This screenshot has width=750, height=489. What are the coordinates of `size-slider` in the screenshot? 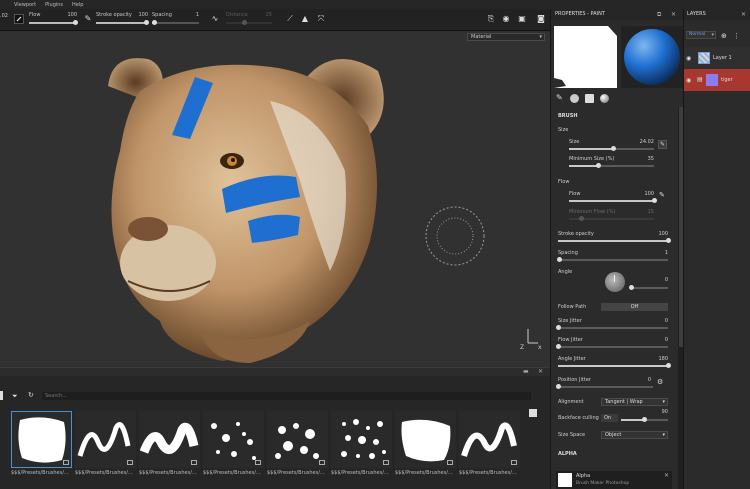 It's located at (611, 148).